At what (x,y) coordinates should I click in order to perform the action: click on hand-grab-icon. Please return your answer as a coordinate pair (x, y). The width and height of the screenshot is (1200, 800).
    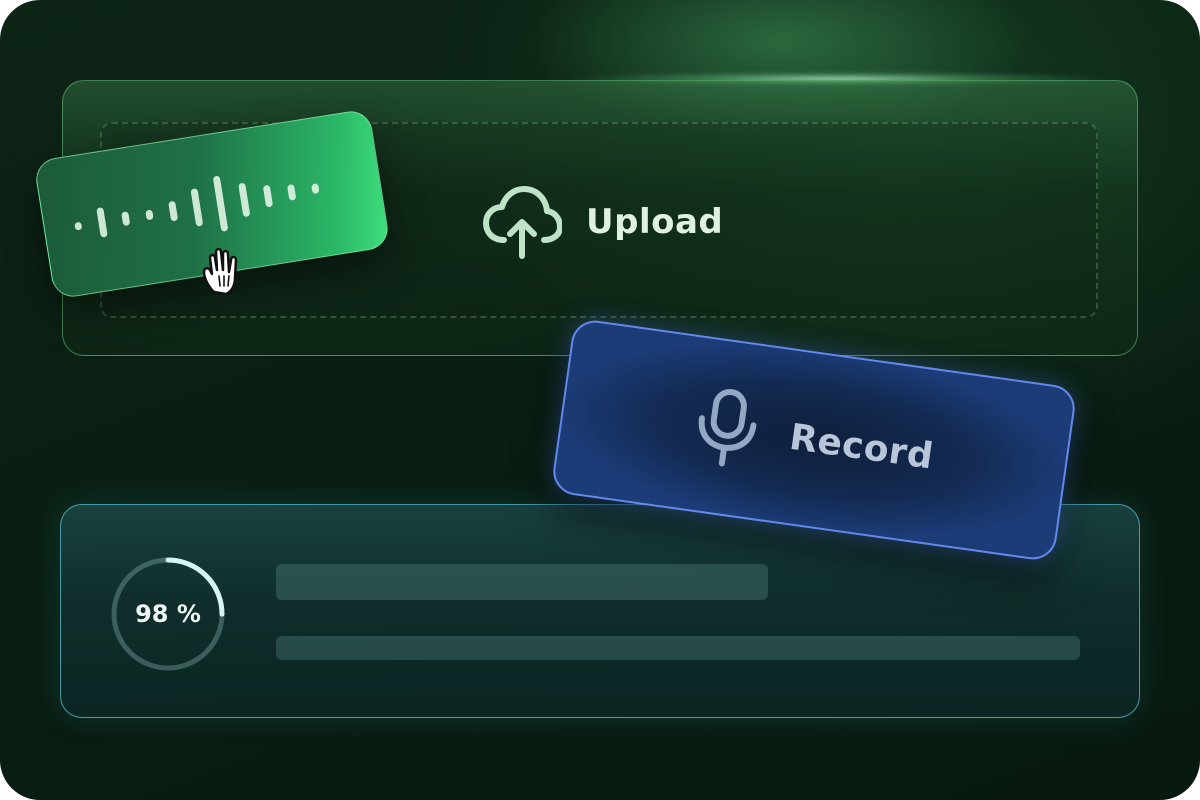
    Looking at the image, I should click on (220, 271).